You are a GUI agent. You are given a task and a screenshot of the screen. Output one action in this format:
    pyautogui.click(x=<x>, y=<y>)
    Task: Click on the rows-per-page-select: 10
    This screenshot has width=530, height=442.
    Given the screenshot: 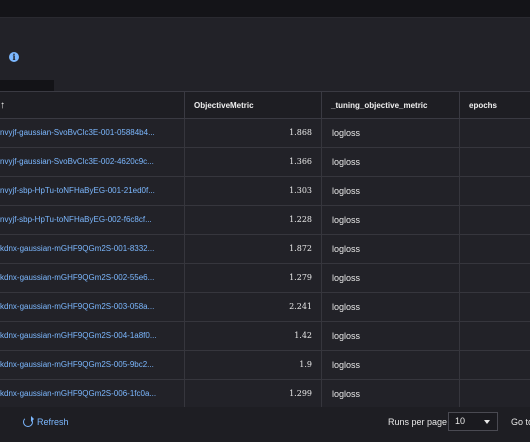 What is the action you would take?
    pyautogui.click(x=473, y=421)
    